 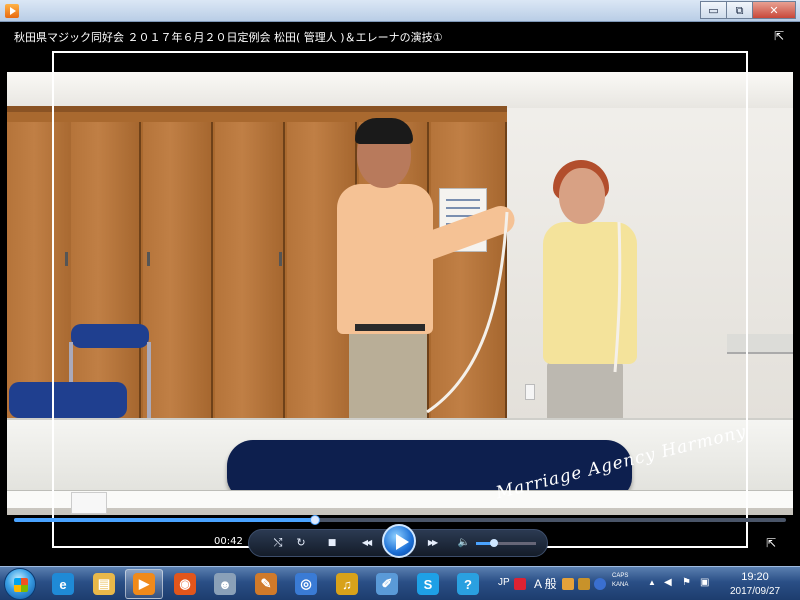 What do you see at coordinates (779, 36) in the screenshot?
I see `fullscreen-icon: ⇱` at bounding box center [779, 36].